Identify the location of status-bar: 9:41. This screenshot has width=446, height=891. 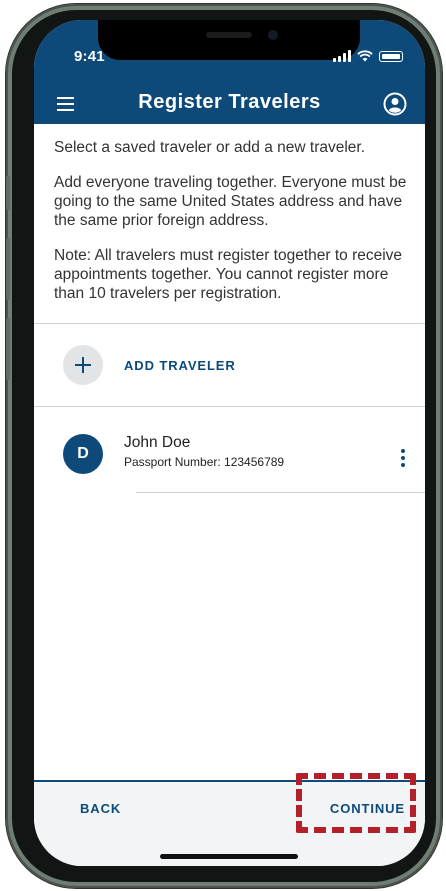
(229, 52).